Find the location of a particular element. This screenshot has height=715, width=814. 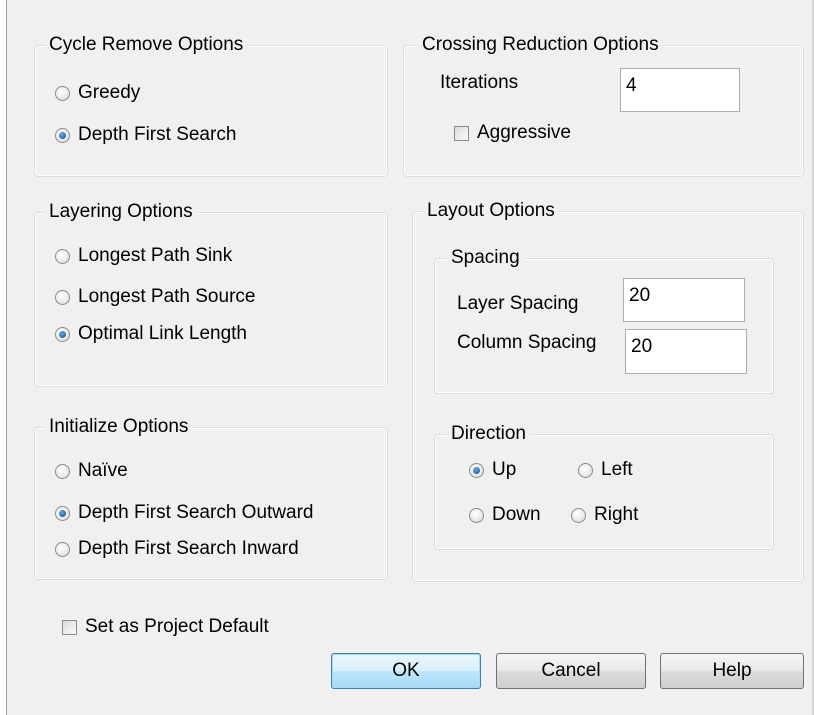

layering-title: Layering Options is located at coordinates (121, 212).